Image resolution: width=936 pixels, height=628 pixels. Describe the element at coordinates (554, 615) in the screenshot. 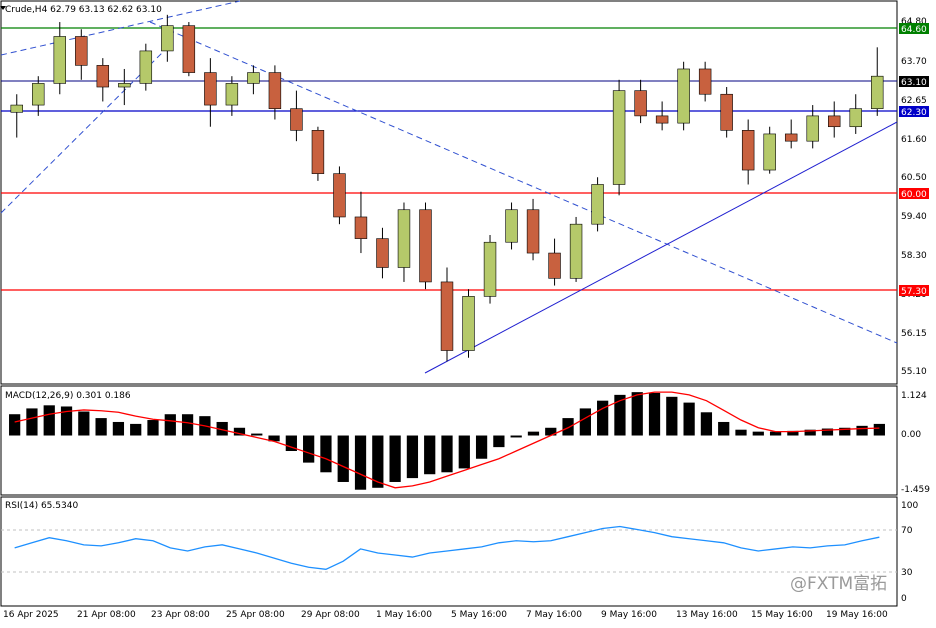

I see `time-label: 7 May 16:00` at that location.